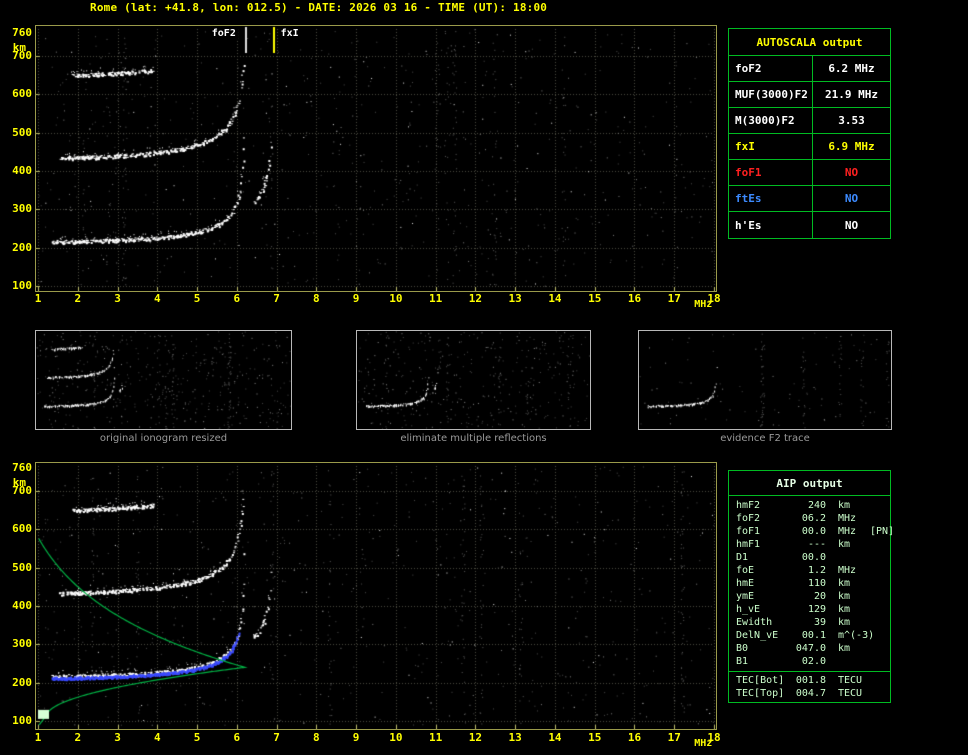 Image resolution: width=968 pixels, height=755 pixels. Describe the element at coordinates (703, 743) in the screenshot. I see `x-axis-unit: MHz` at that location.